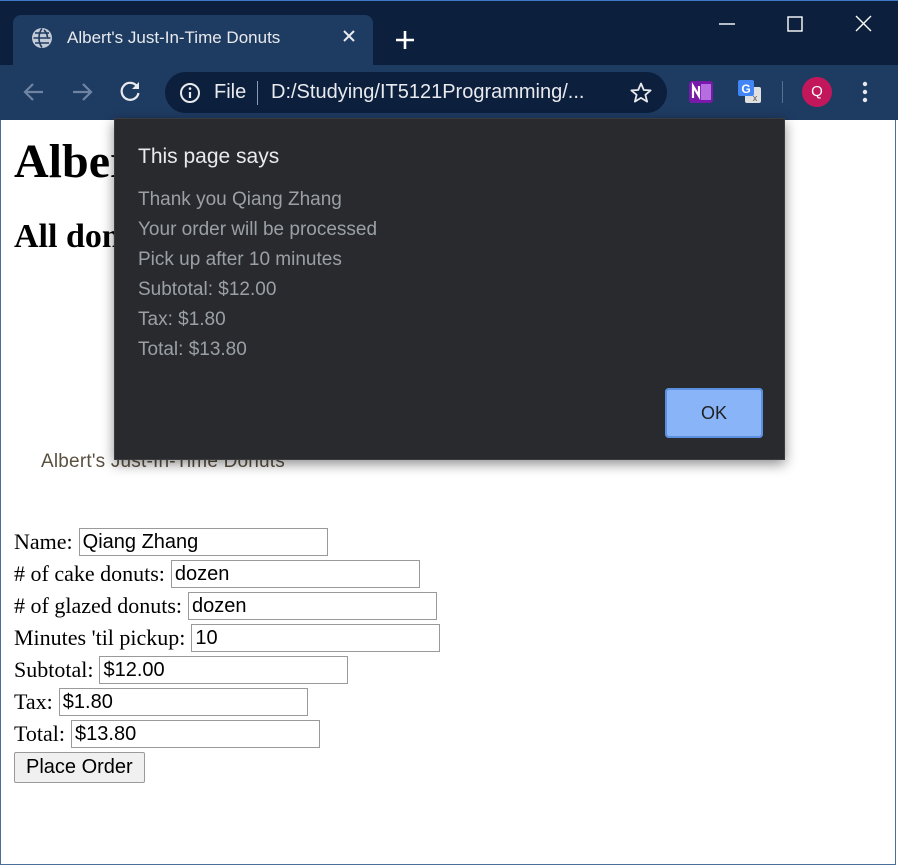  I want to click on tax-row: Tax:, so click(161, 702).